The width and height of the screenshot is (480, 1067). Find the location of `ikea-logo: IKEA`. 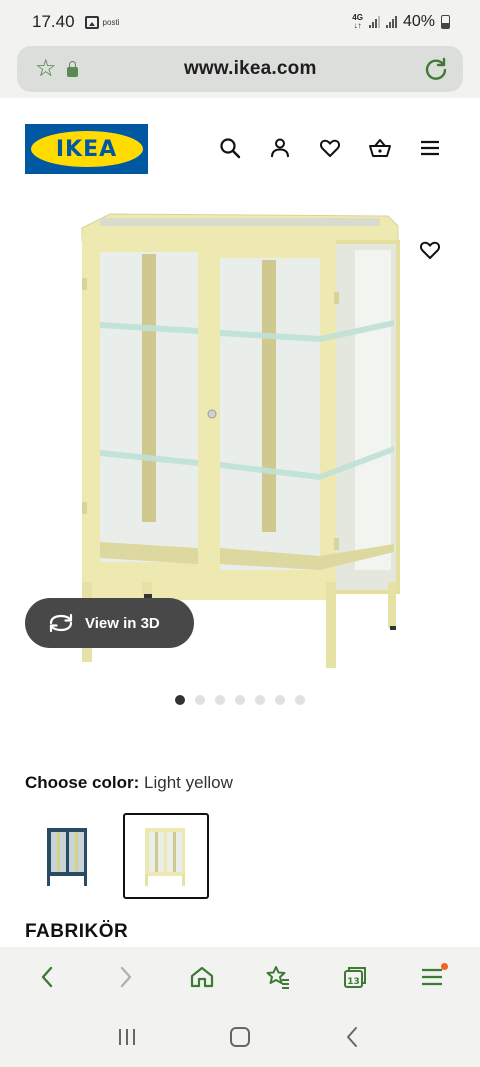

ikea-logo: IKEA is located at coordinates (86, 149).